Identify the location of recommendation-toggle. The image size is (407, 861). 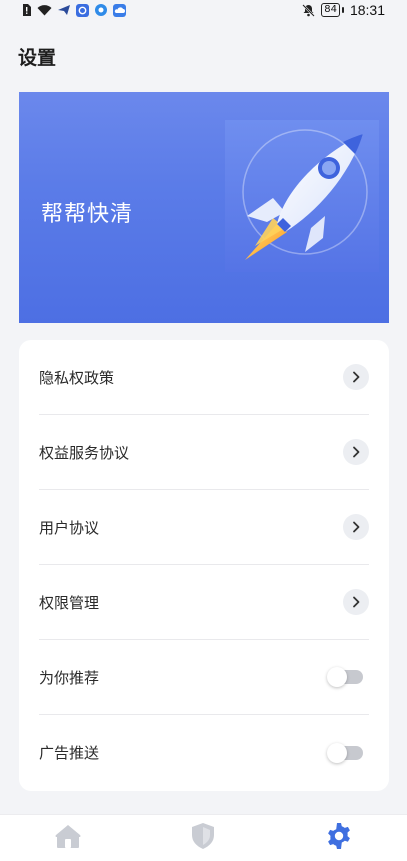
(346, 677).